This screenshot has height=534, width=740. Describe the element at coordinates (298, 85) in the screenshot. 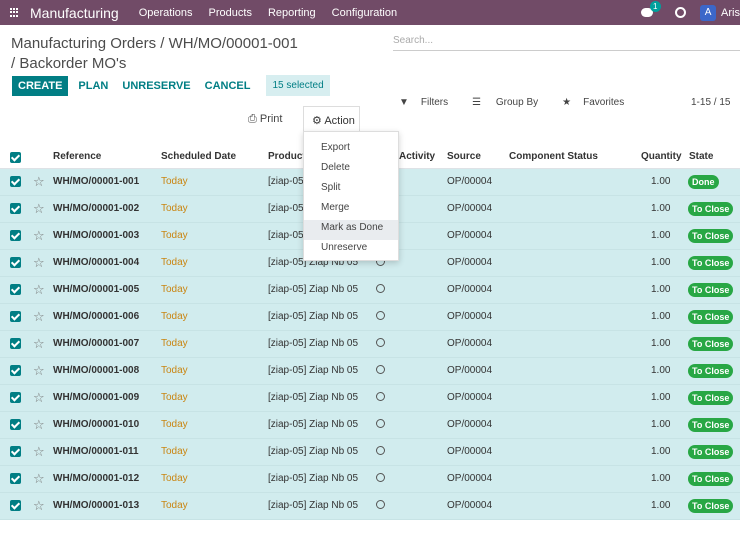

I see `selected-count-badge: 15 selected` at that location.